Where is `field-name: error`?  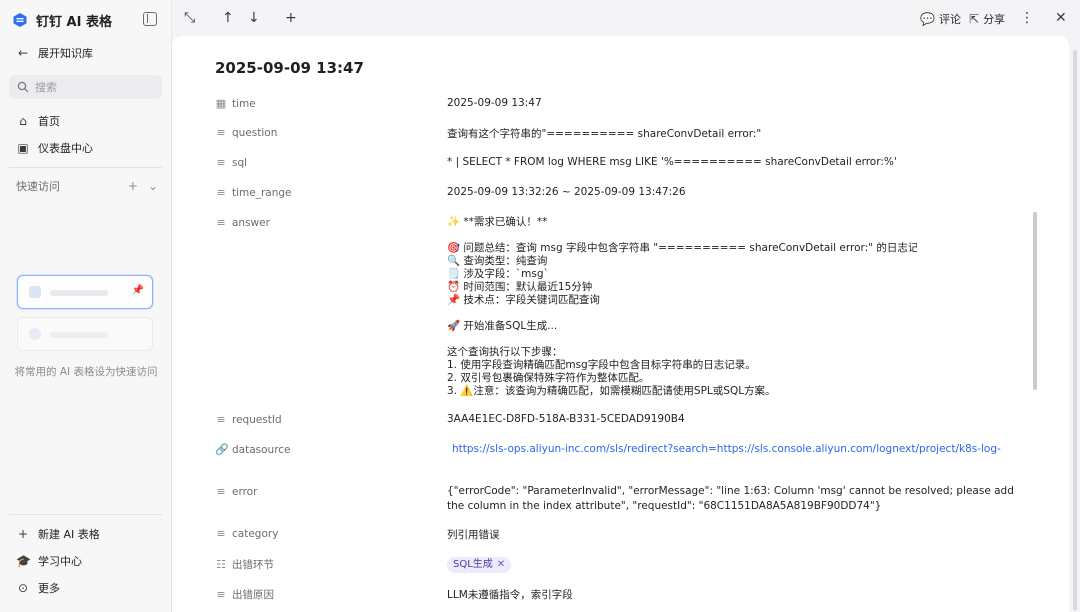
field-name: error is located at coordinates (245, 491).